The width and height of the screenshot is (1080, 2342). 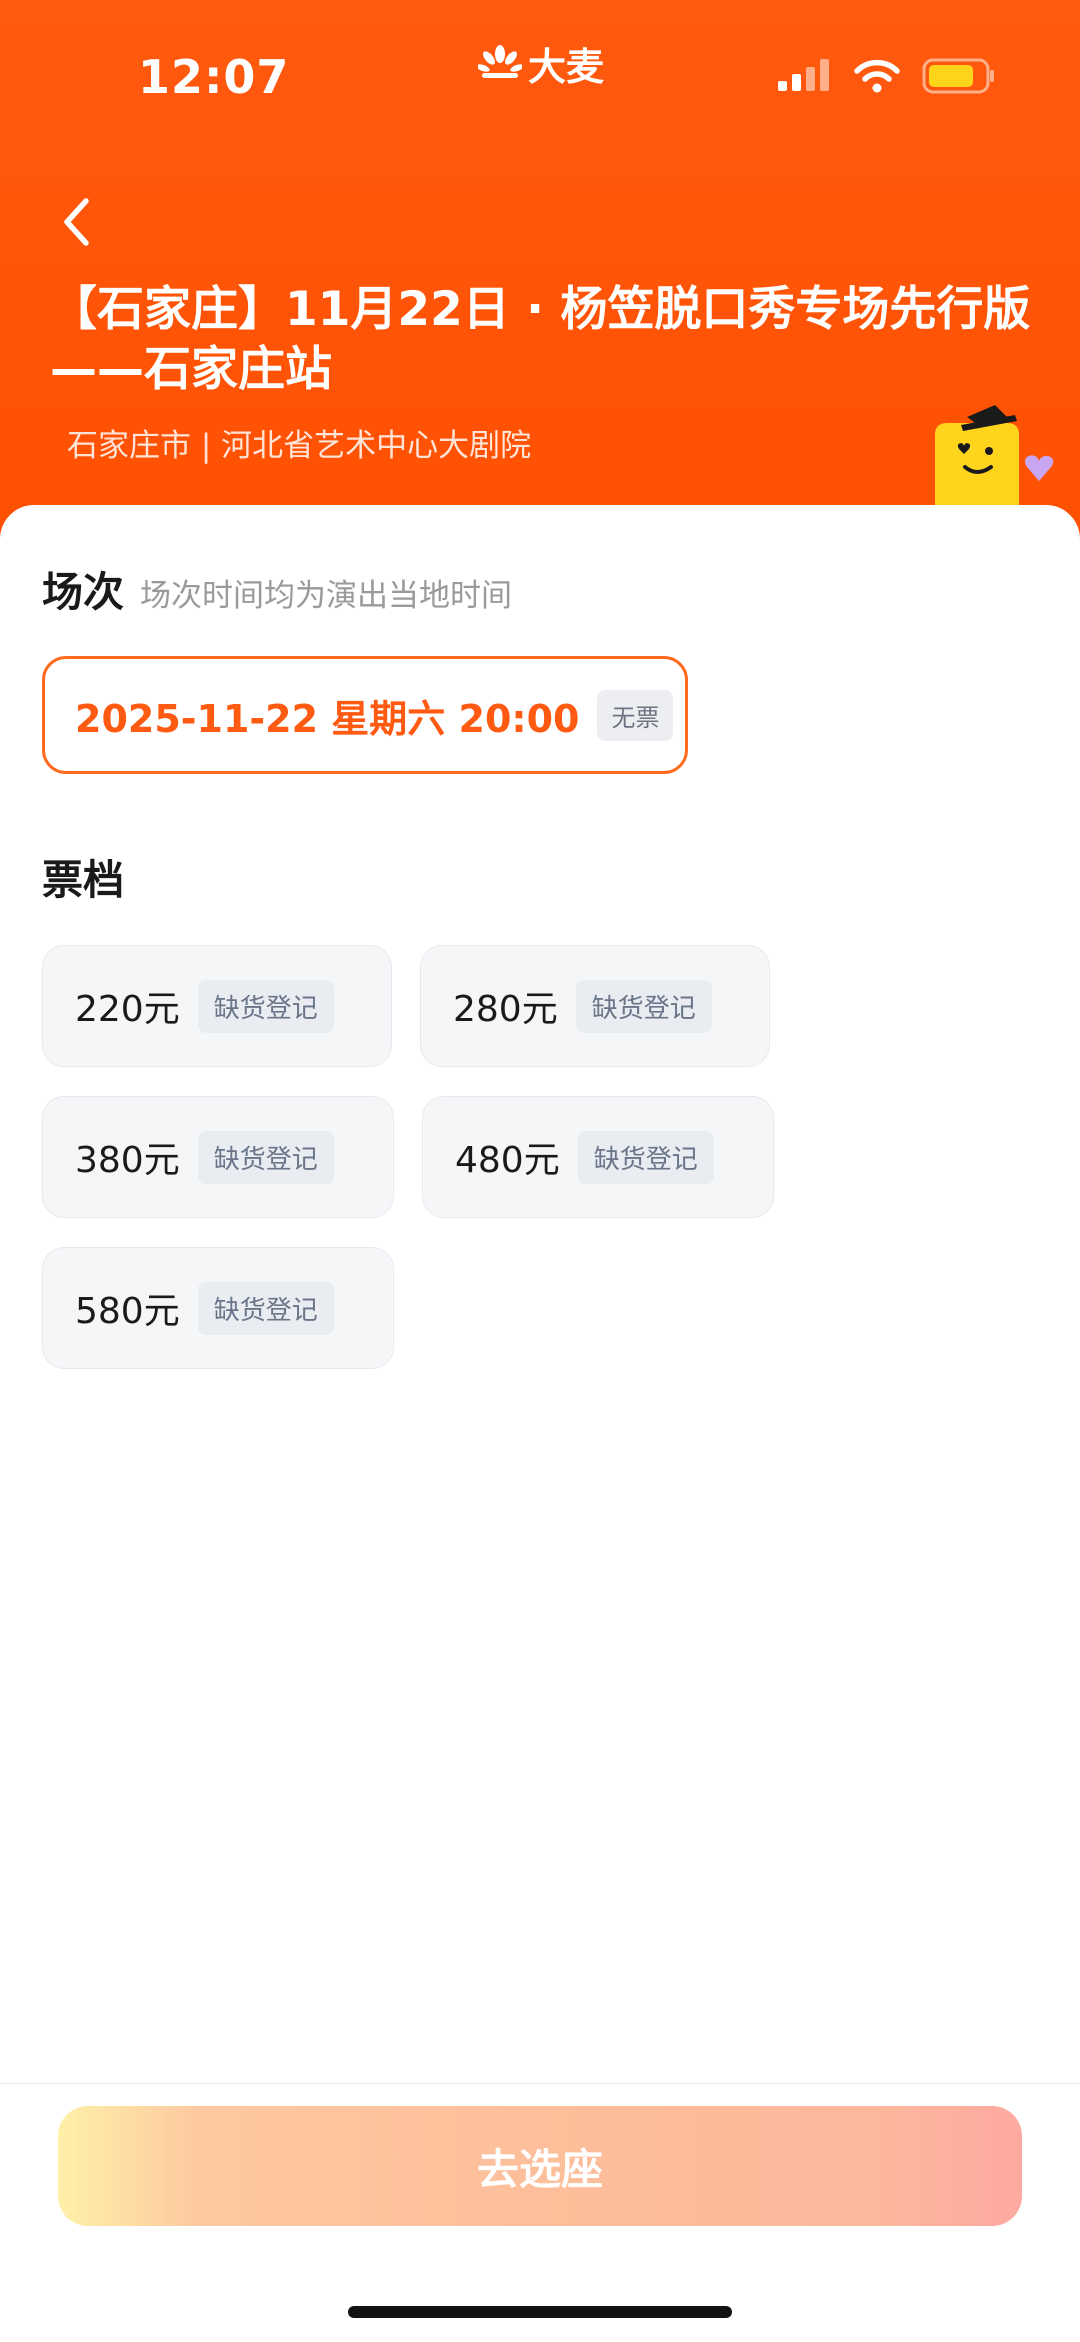 What do you see at coordinates (83, 880) in the screenshot?
I see `ticket-section-title: 票档` at bounding box center [83, 880].